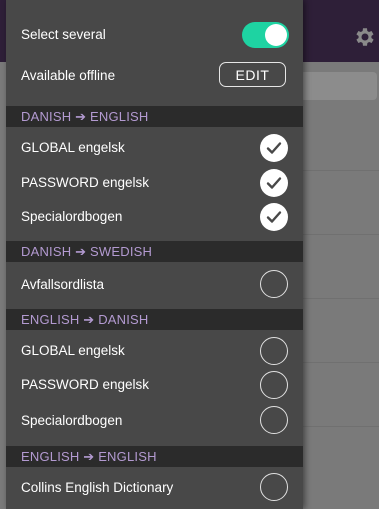 The height and width of the screenshot is (509, 379). I want to click on section-header: ENGLISH ➔ ENGLISH, so click(154, 456).